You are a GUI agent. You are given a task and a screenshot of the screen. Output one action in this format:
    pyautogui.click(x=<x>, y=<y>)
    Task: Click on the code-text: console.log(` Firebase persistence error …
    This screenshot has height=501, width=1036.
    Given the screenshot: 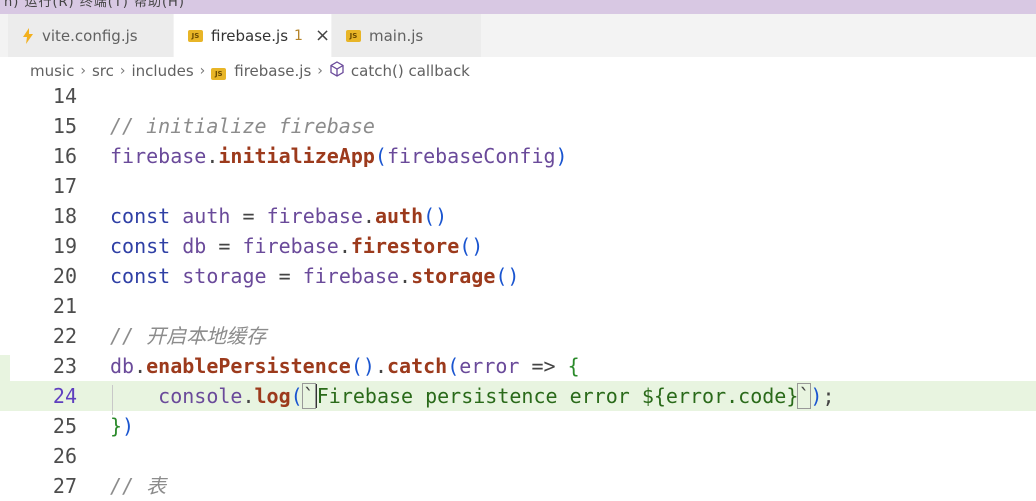 What is the action you would take?
    pyautogui.click(x=472, y=396)
    